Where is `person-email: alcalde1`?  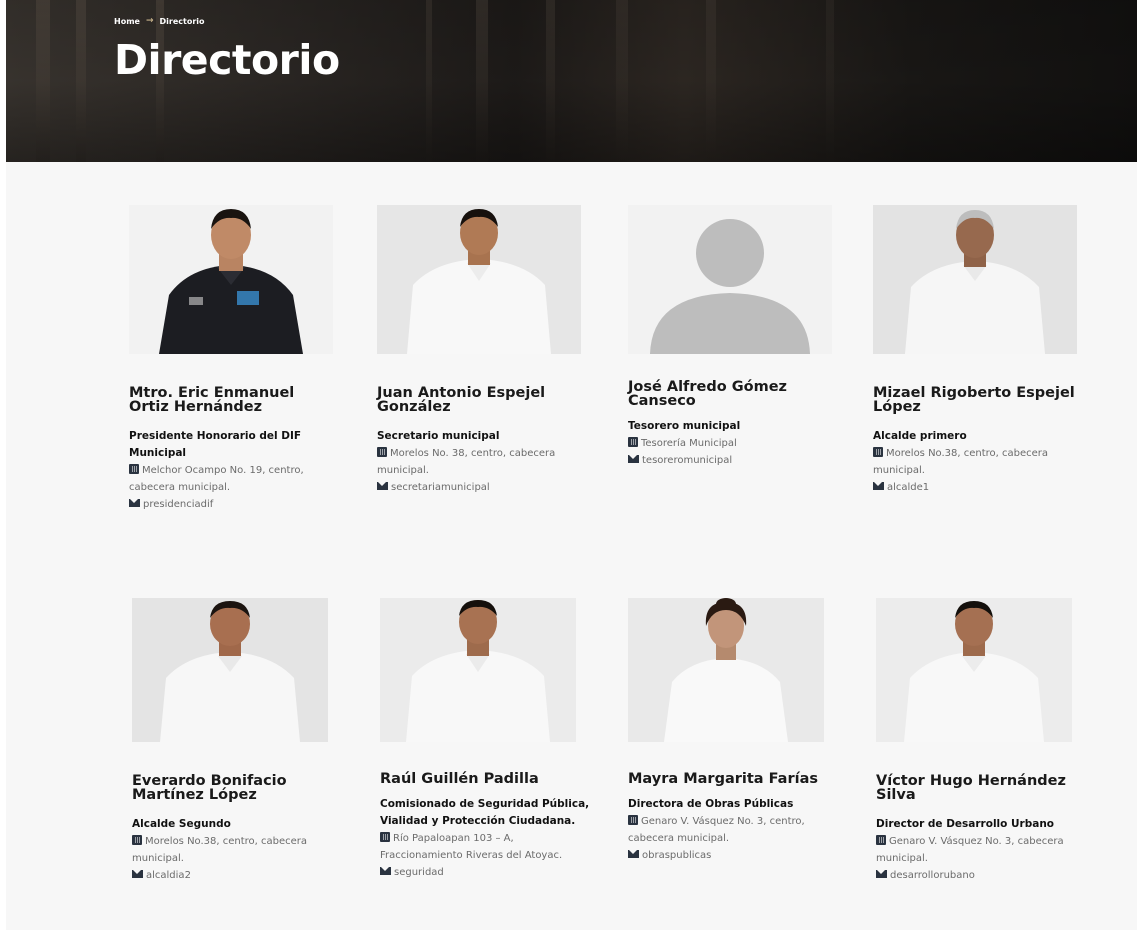
person-email: alcalde1 is located at coordinates (978, 487).